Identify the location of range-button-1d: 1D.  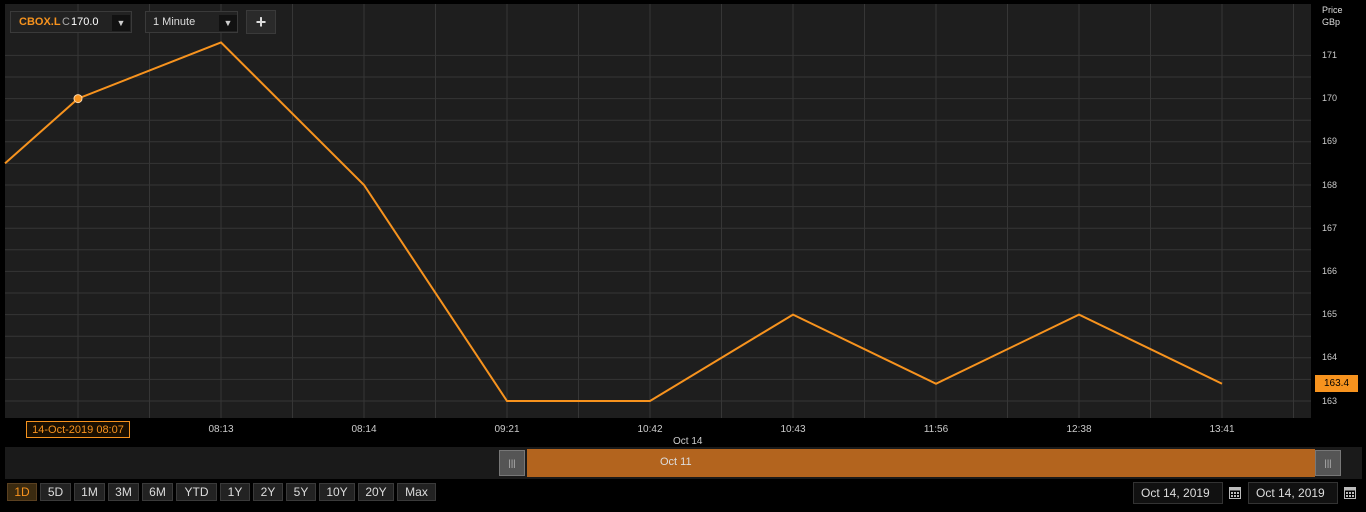
(22, 492).